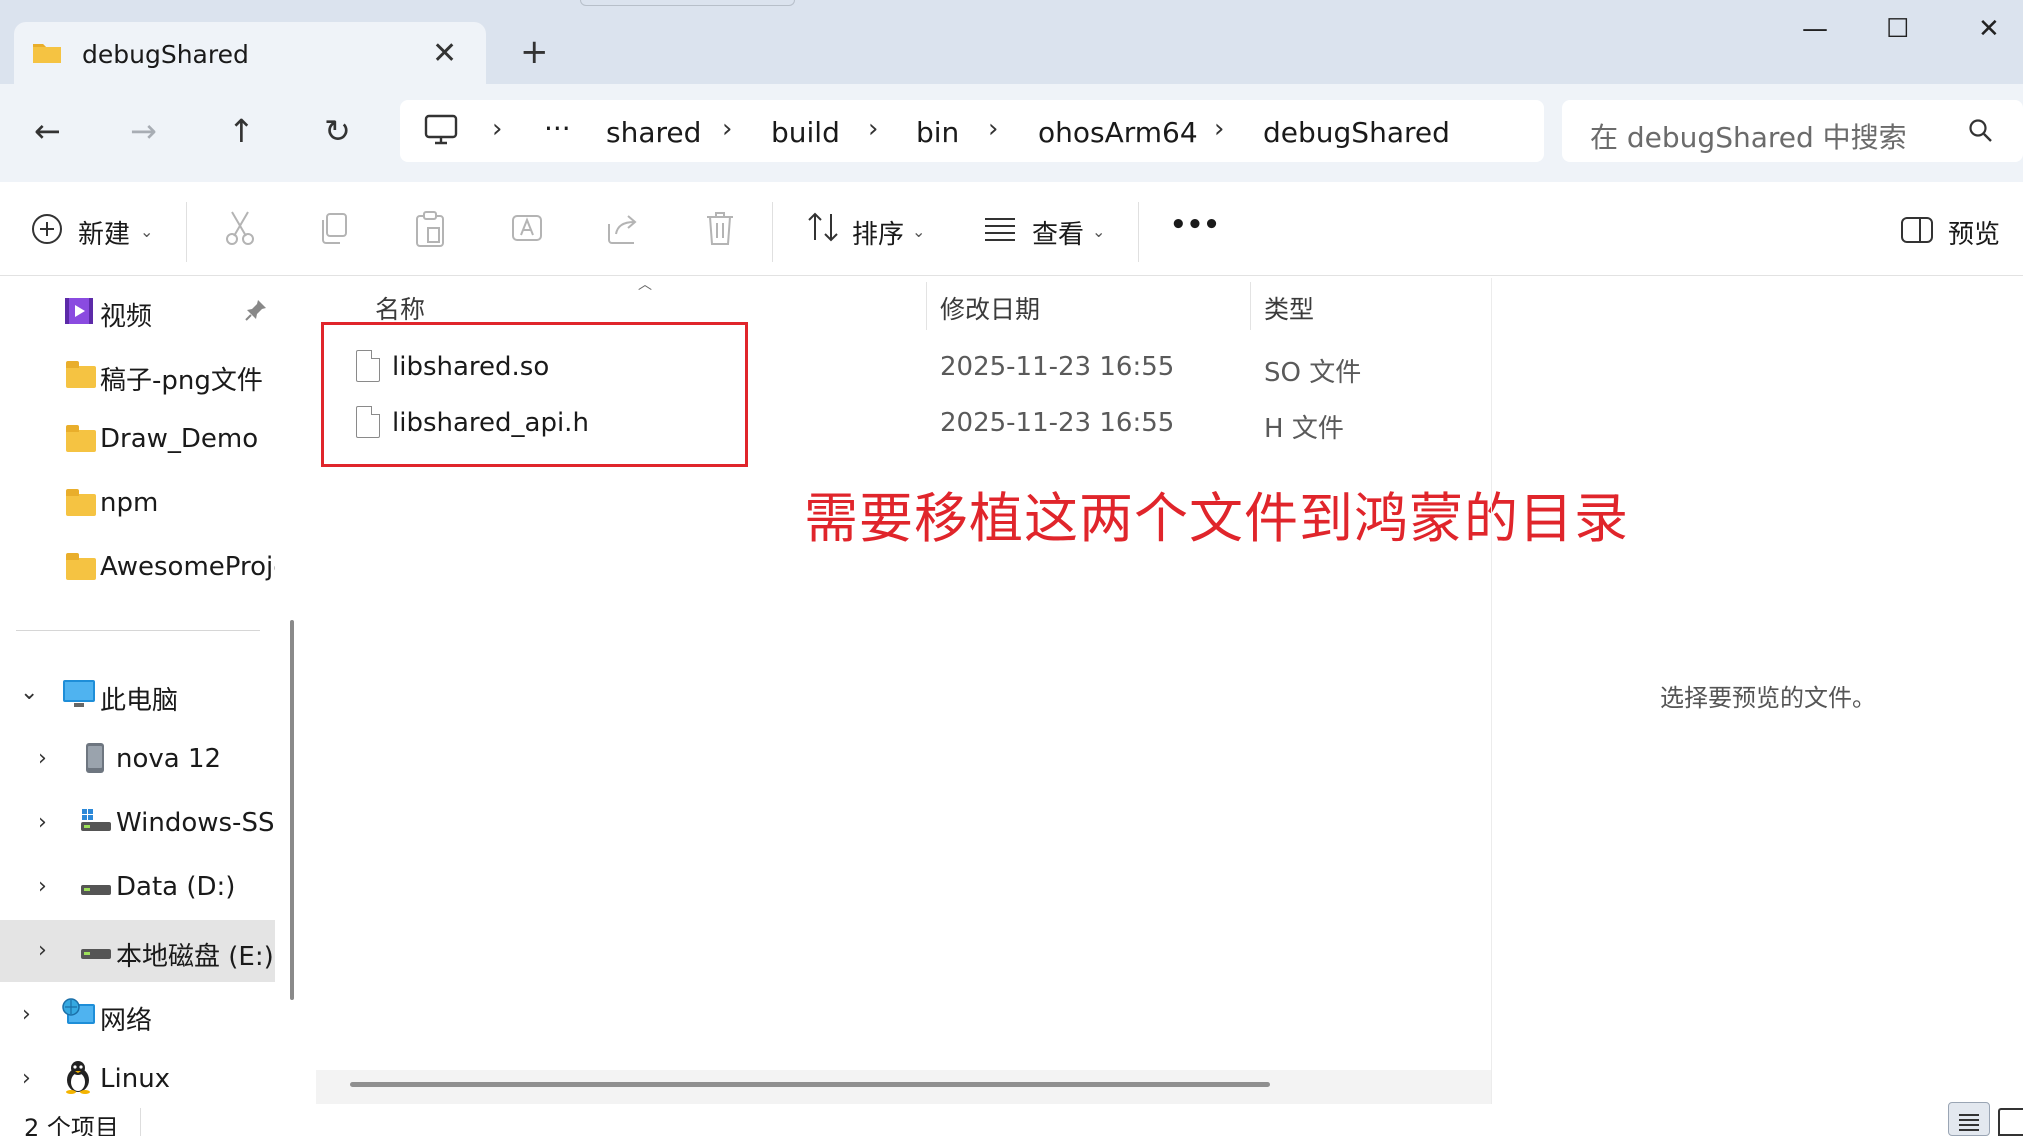 The height and width of the screenshot is (1136, 2023). Describe the element at coordinates (1989, 29) in the screenshot. I see `close-window-button: ✕` at that location.